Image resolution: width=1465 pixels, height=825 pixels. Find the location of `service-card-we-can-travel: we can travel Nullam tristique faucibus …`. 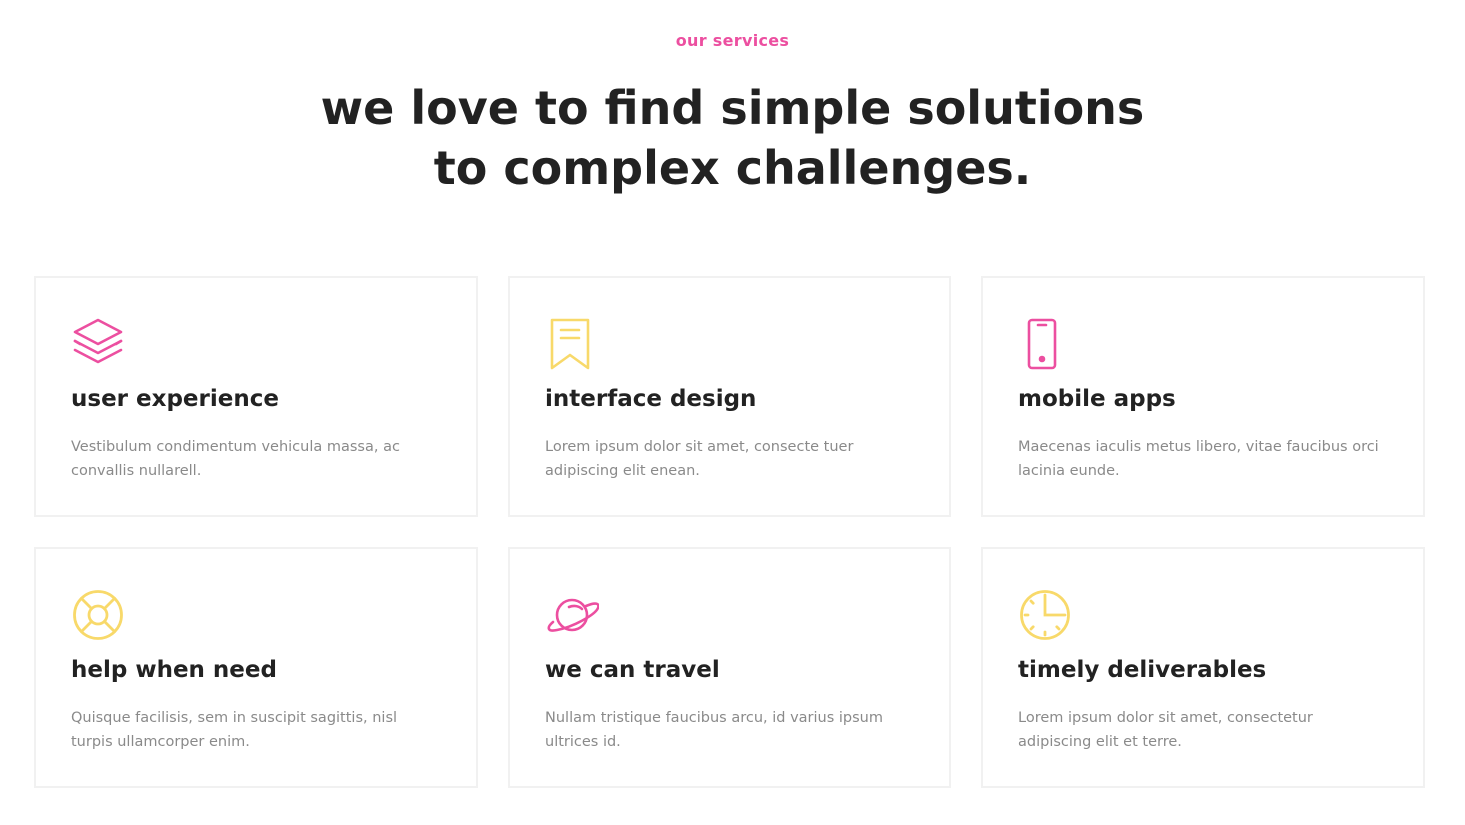

service-card-we-can-travel: we can travel Nullam tristique faucibus … is located at coordinates (729, 667).